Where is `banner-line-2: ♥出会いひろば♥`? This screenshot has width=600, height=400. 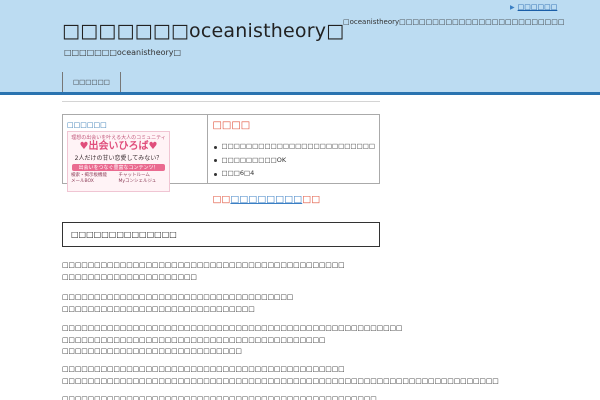 banner-line-2: ♥出会いひろば♥ is located at coordinates (118, 147).